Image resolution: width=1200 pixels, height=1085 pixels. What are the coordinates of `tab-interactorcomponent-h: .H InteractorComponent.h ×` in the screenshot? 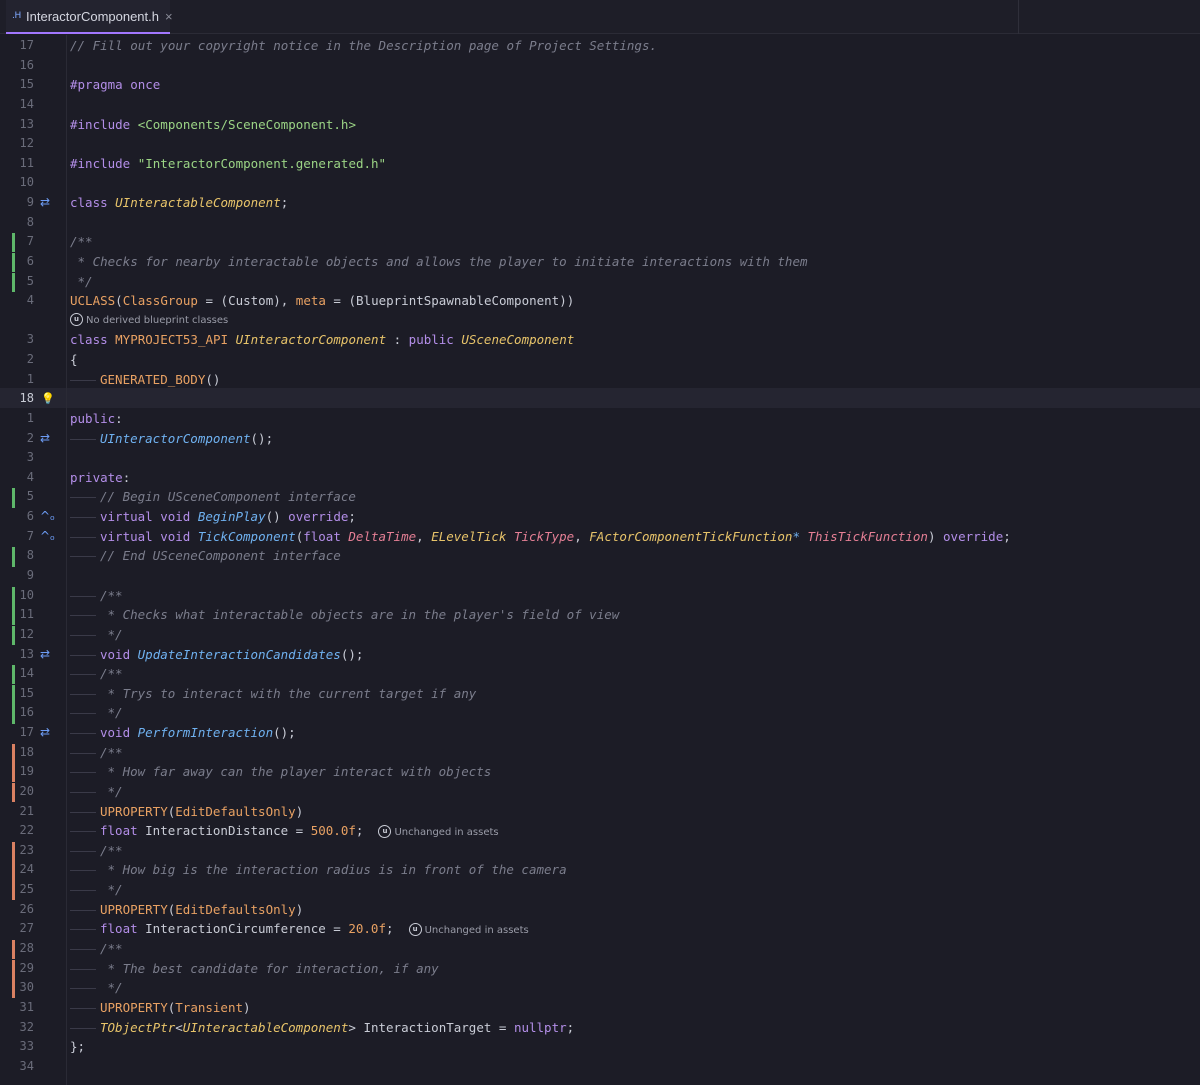 It's located at (89, 17).